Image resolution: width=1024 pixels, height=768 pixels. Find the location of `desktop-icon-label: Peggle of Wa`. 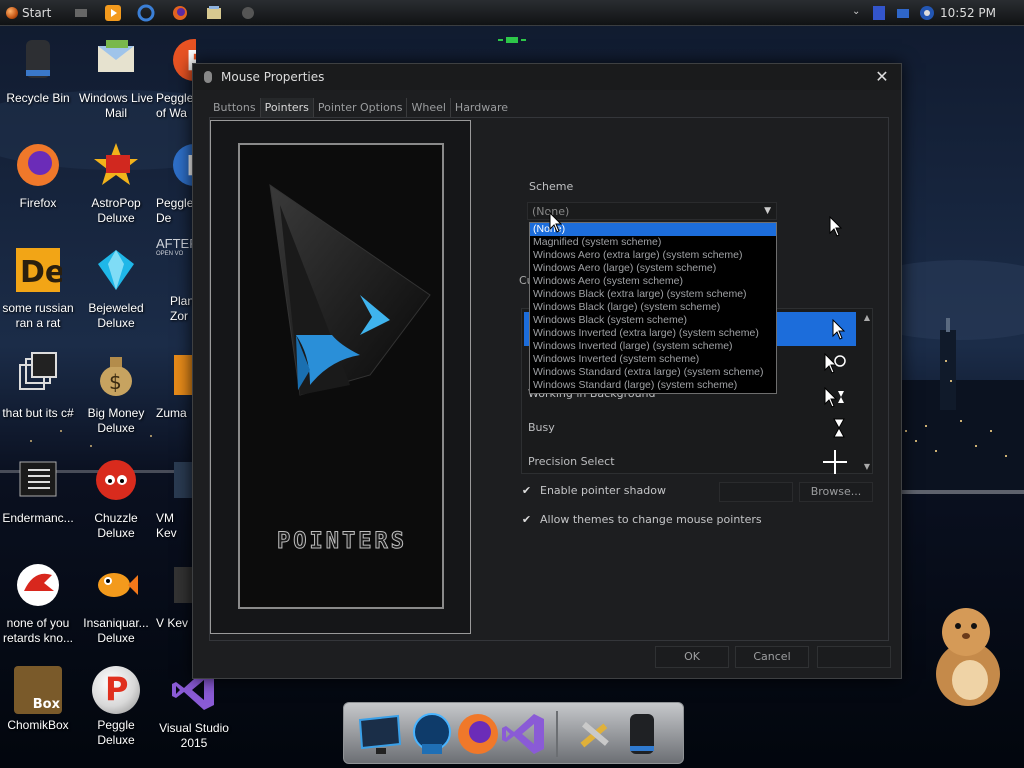

desktop-icon-label: Peggle of Wa is located at coordinates (175, 105).